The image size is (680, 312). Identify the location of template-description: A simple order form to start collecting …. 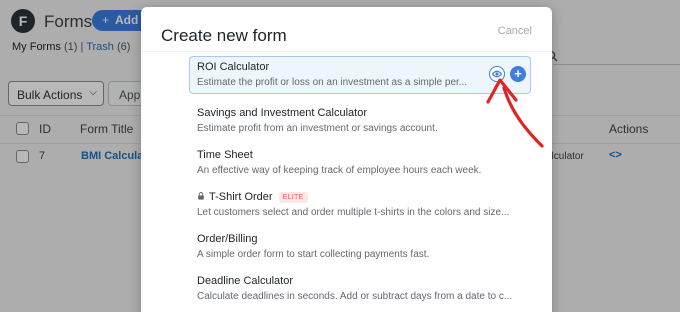
(313, 254).